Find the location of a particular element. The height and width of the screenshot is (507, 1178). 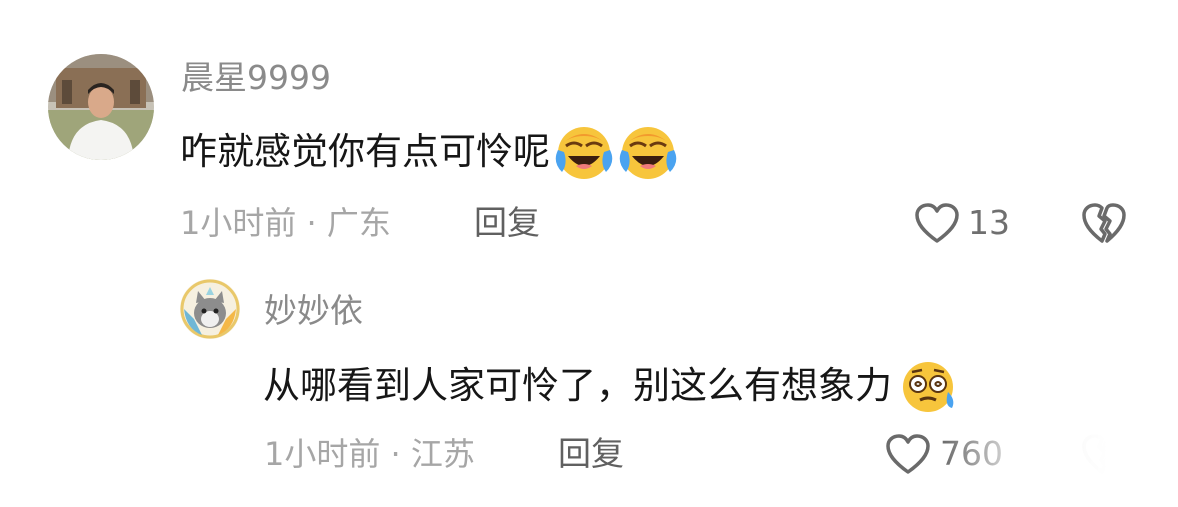

time-location: 1小时前 · 广东 is located at coordinates (285, 223).